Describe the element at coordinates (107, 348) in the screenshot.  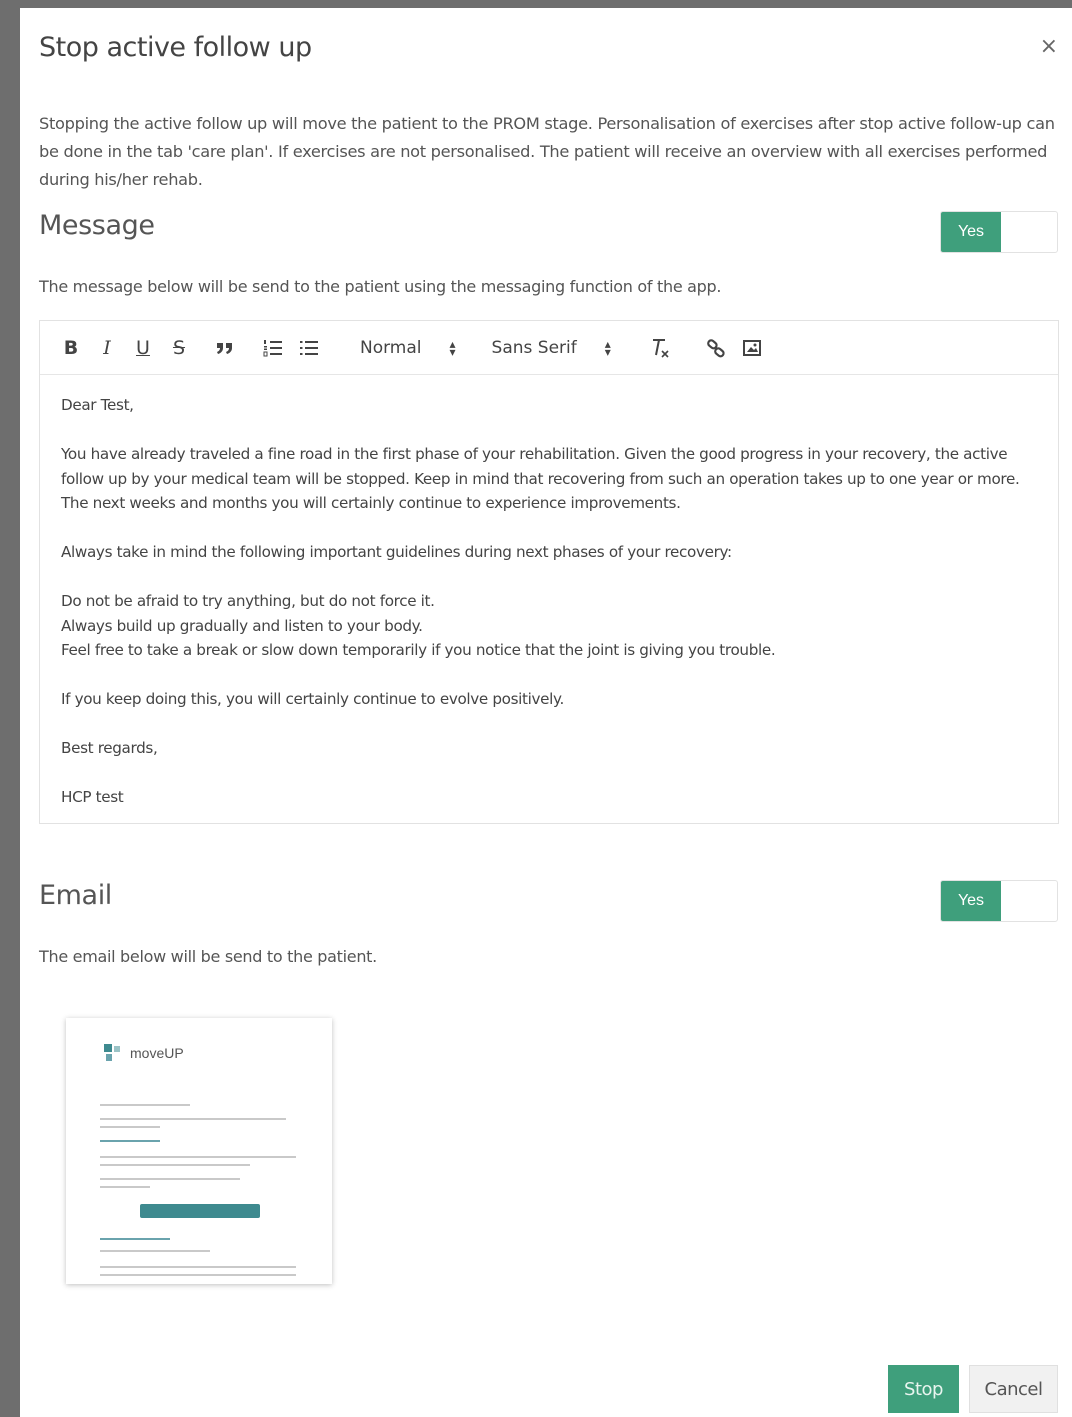
I see `italic-button: I` at that location.